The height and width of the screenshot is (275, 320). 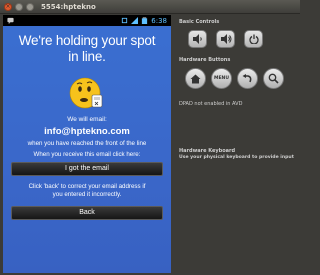 I want to click on volume-up-button, so click(x=225, y=39).